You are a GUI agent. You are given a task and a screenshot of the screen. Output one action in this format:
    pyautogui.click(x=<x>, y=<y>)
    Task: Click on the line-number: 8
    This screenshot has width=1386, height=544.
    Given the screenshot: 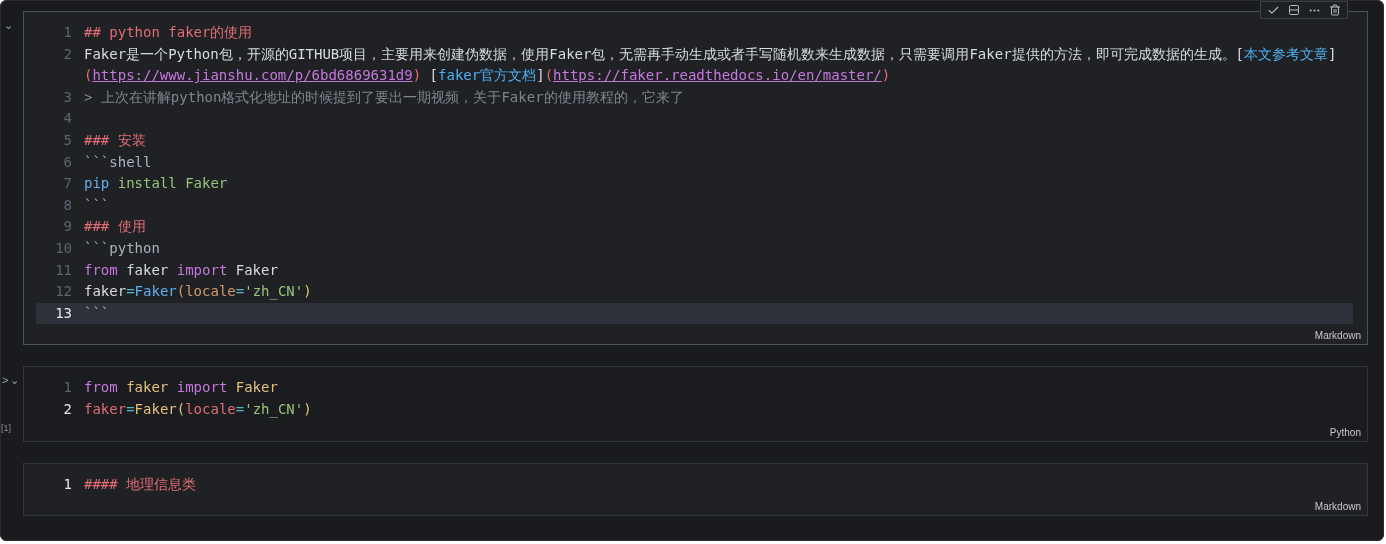 What is the action you would take?
    pyautogui.click(x=67, y=205)
    